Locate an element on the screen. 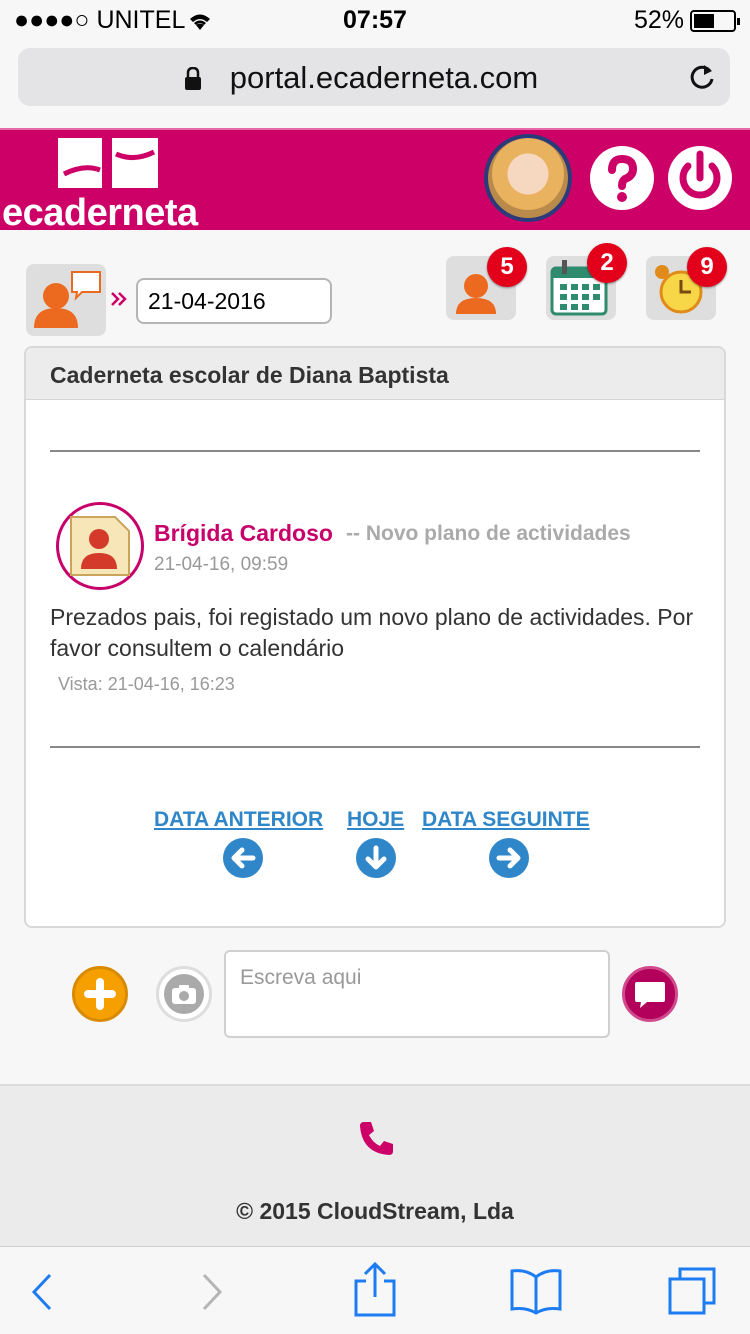  logout-button is located at coordinates (700, 178).